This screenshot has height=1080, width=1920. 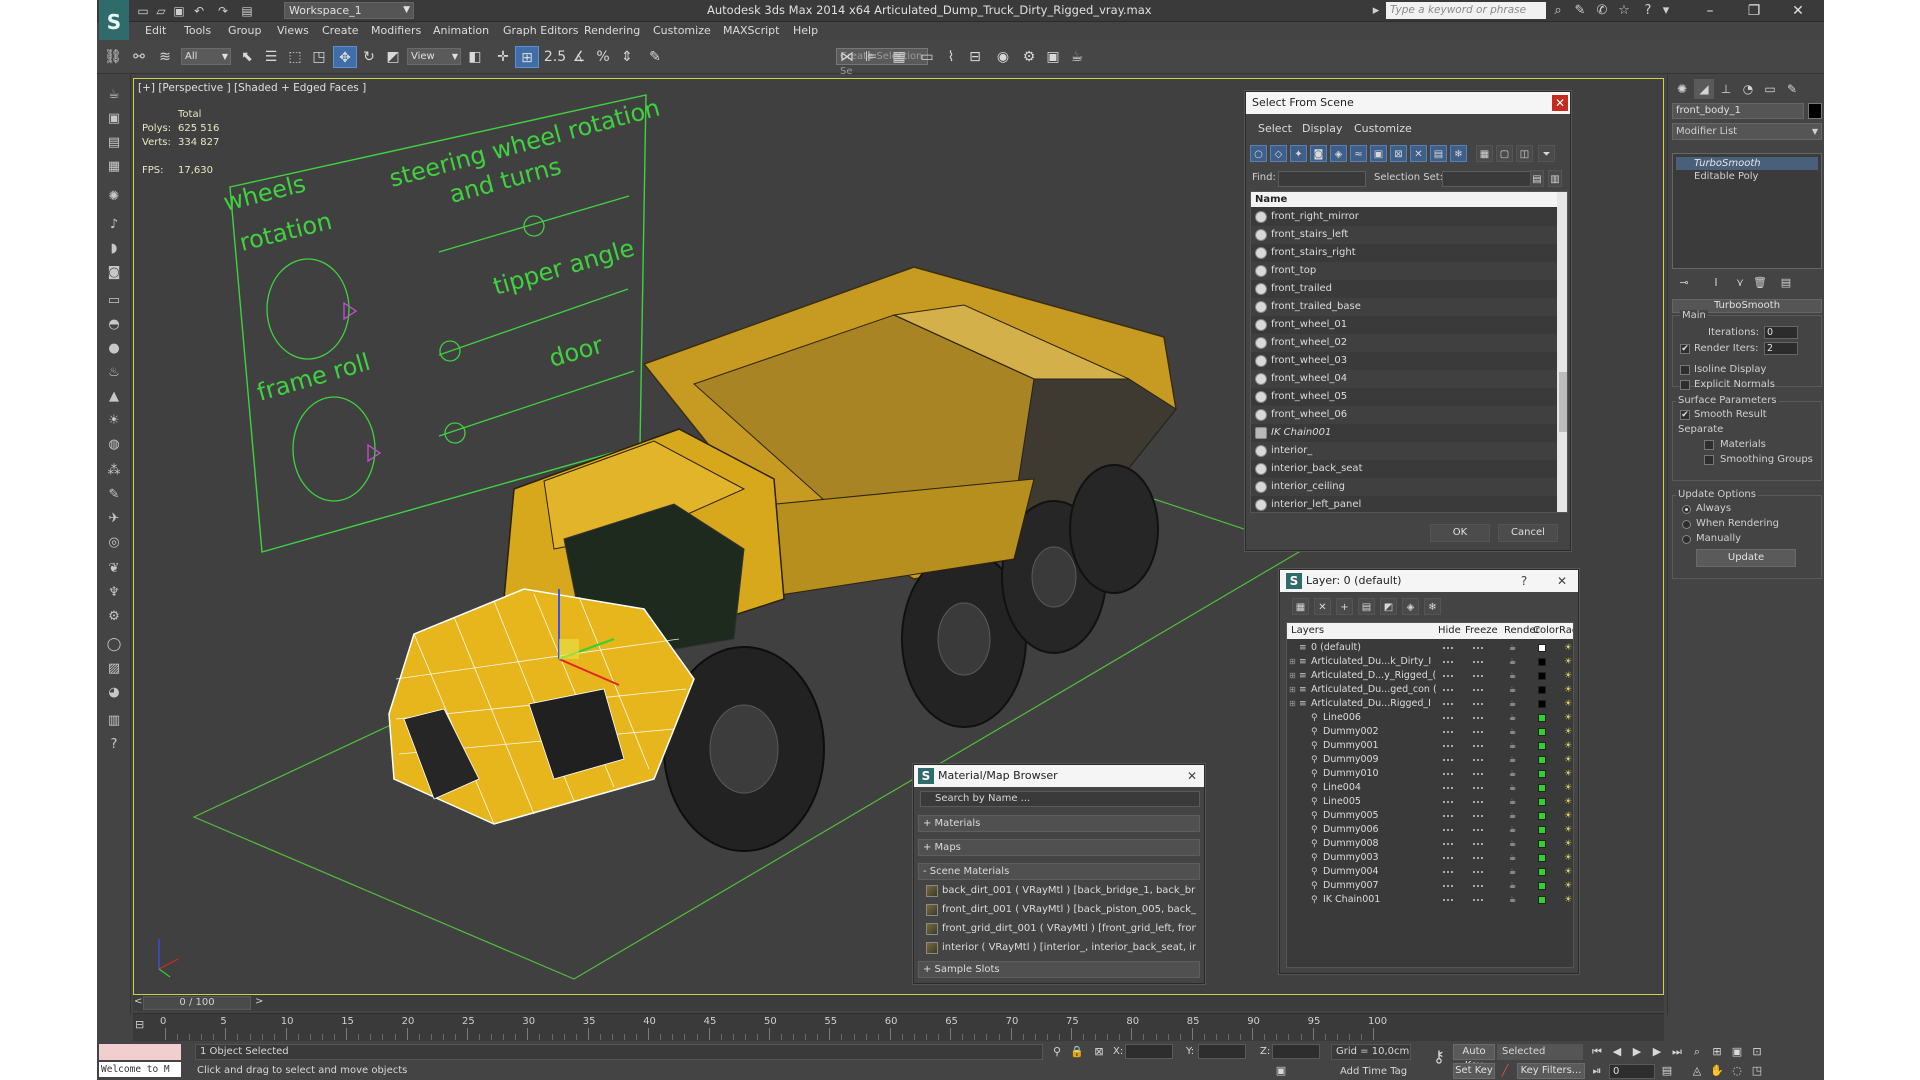 I want to click on pin-stack-icon: ⊸, so click(x=1684, y=283).